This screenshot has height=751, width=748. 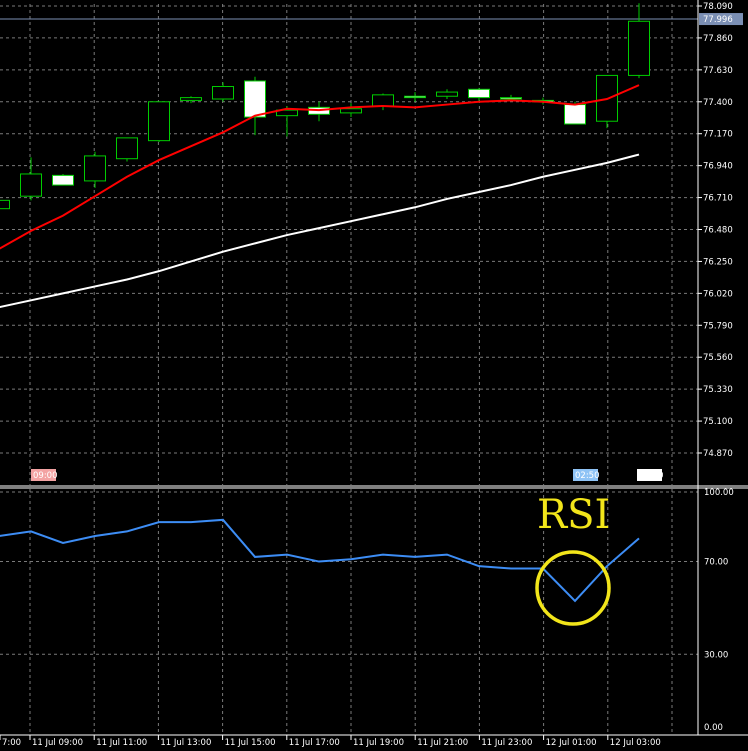 What do you see at coordinates (442, 743) in the screenshot?
I see `time-axis-label: 11 Jul 21:00` at bounding box center [442, 743].